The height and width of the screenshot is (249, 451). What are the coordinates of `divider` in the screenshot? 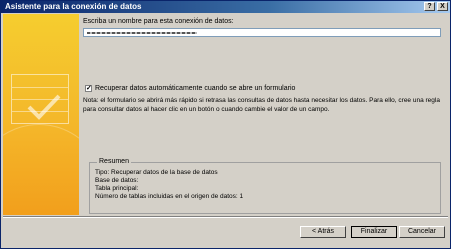 It's located at (225, 217).